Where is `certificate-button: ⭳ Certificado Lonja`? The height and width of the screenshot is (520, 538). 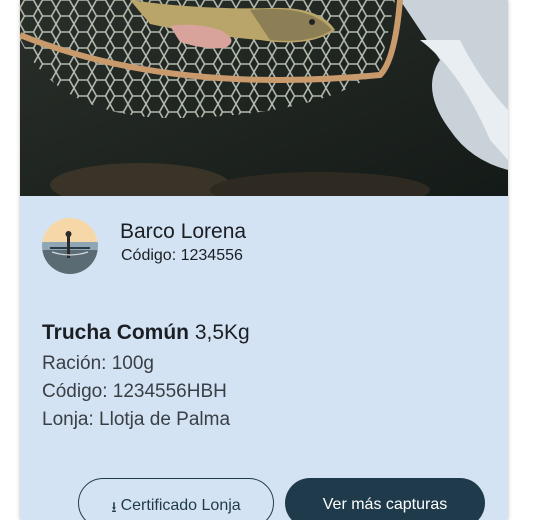
certificate-button: ⭳ Certificado Lonja is located at coordinates (176, 499).